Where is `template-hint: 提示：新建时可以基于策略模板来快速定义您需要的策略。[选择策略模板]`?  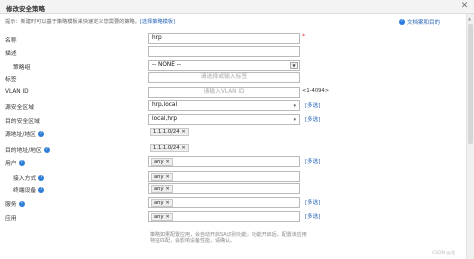
template-hint: 提示：新建时可以基于策略模板来快速定义您需要的策略。[选择策略模板] is located at coordinates (90, 21).